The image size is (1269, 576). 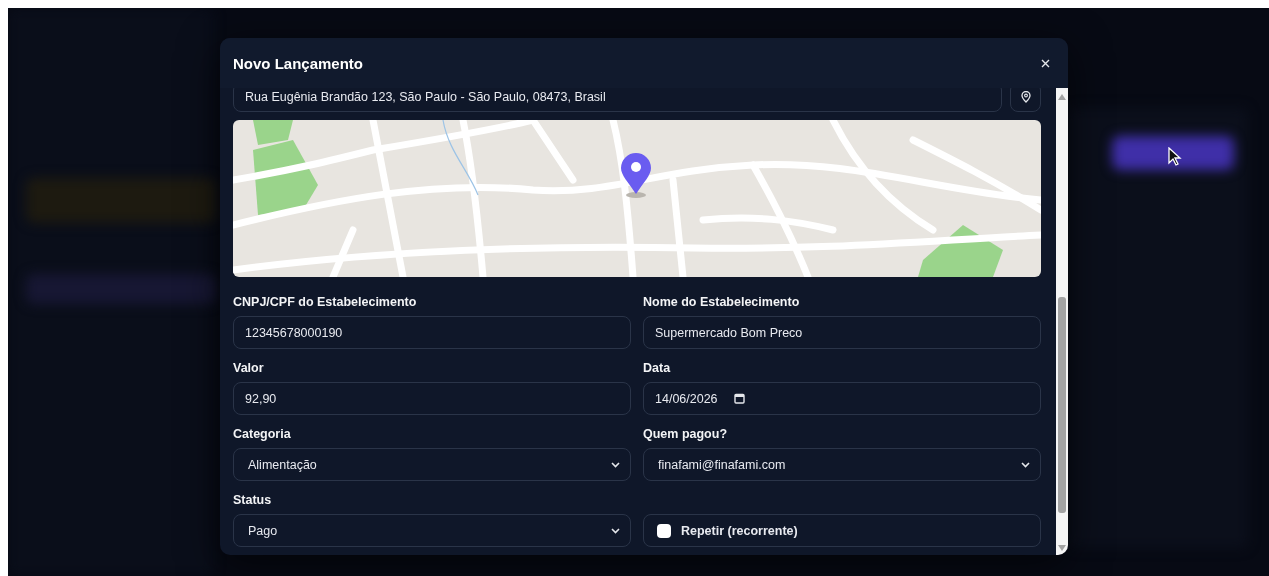 What do you see at coordinates (1025, 97) in the screenshot?
I see `map-pin-icon` at bounding box center [1025, 97].